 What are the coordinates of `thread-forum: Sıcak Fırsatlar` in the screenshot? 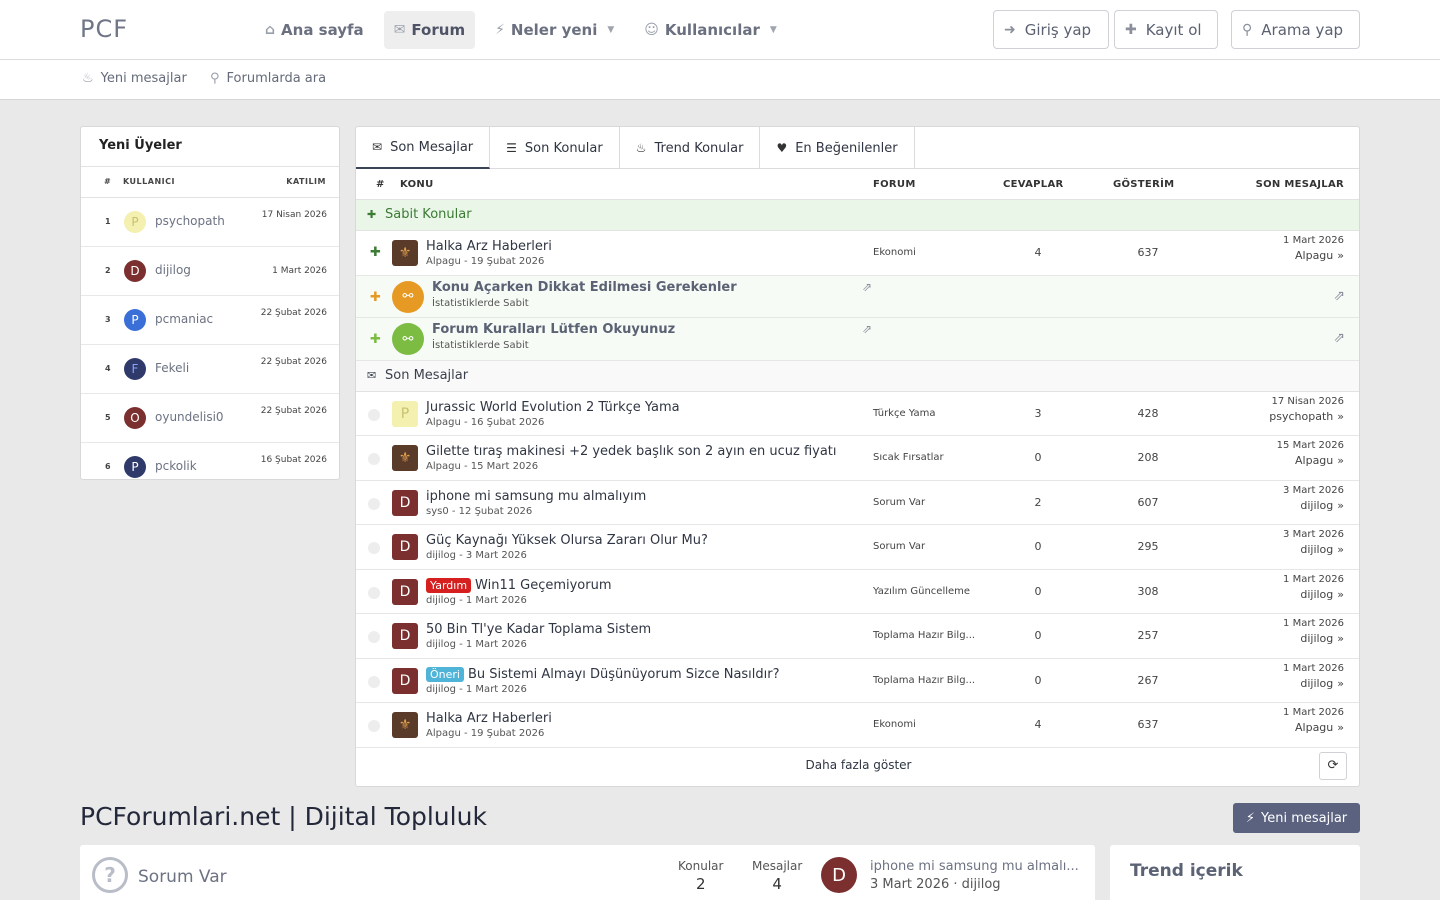 It's located at (908, 457).